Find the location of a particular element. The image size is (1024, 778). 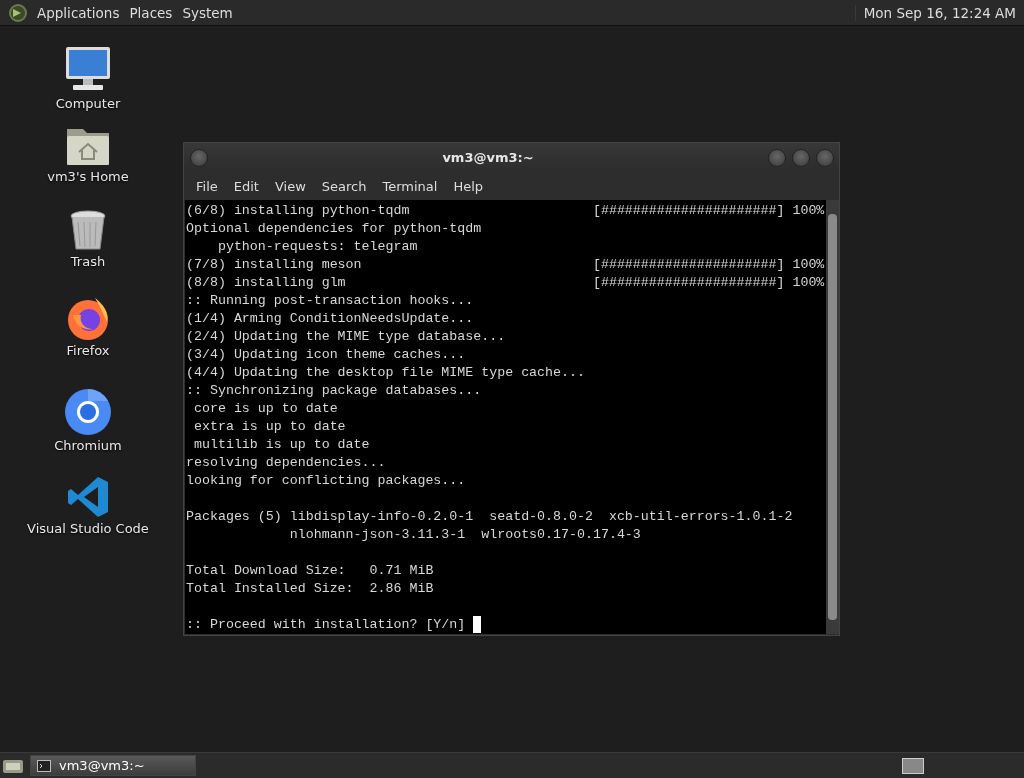

terminal-line: (6/8) installing python-tqdm is located at coordinates (298, 211).